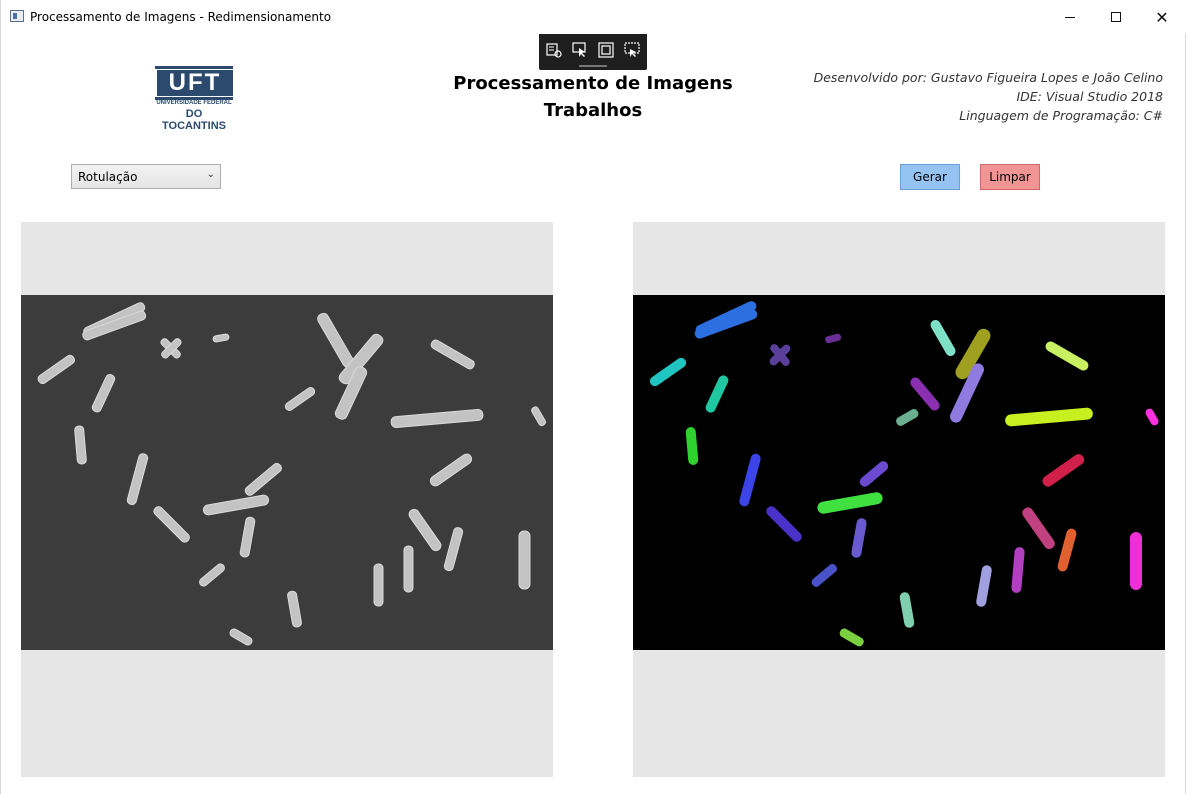 The width and height of the screenshot is (1186, 794). I want to click on live-visual-tree-icon, so click(554, 50).